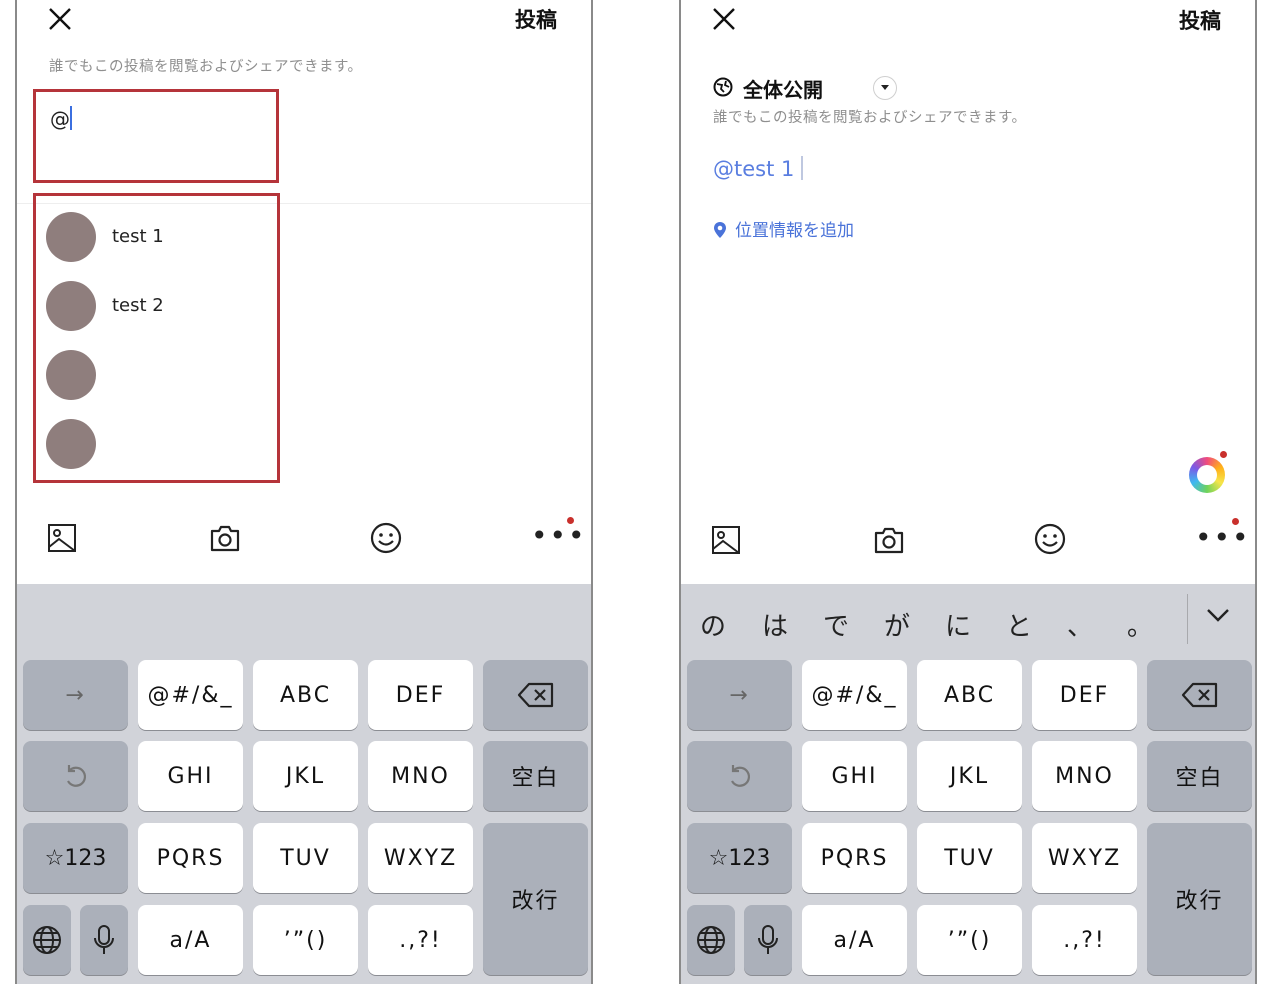  What do you see at coordinates (138, 236) in the screenshot?
I see `mention-name: test 1` at bounding box center [138, 236].